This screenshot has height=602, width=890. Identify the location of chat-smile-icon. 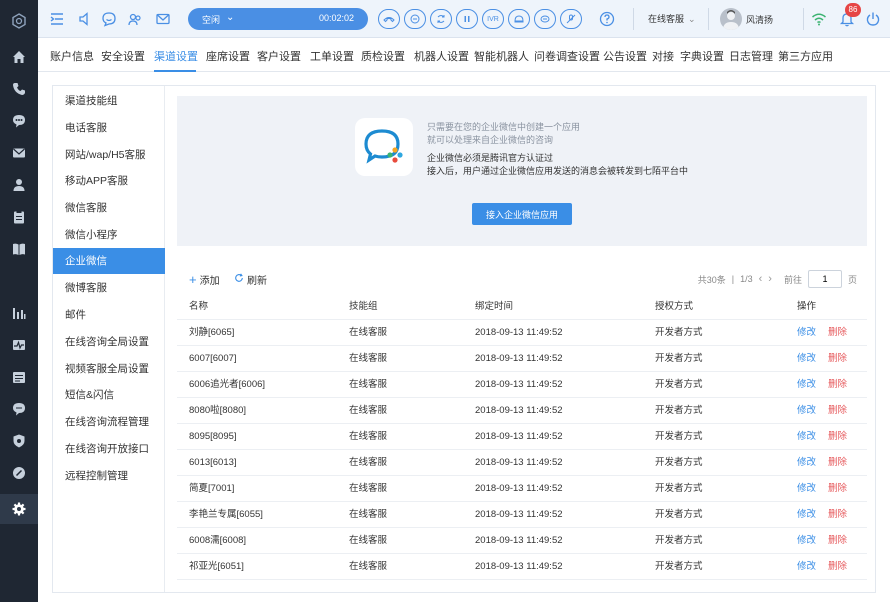
(109, 19).